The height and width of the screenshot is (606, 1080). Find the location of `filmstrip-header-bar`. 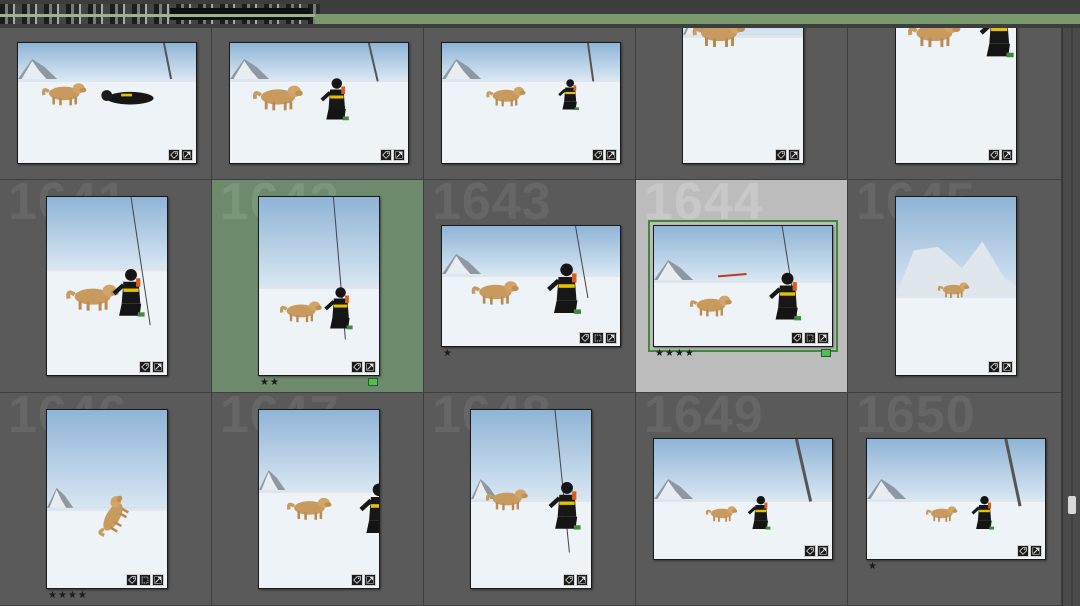

filmstrip-header-bar is located at coordinates (160, 15).